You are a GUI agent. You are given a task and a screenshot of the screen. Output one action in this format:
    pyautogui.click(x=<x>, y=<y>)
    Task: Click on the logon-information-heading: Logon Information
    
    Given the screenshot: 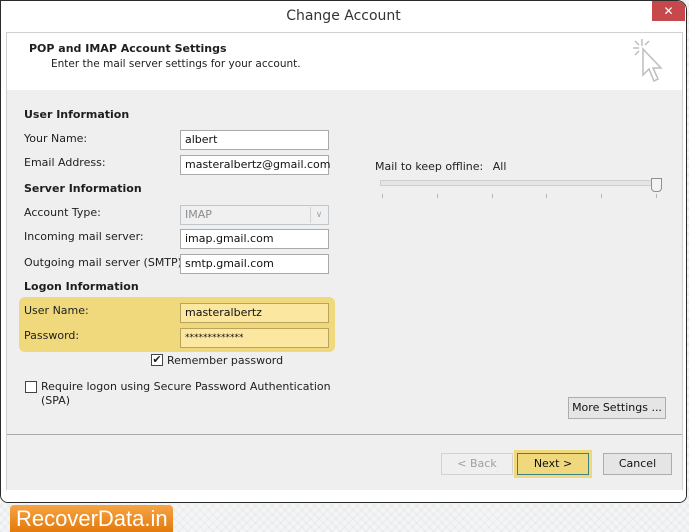 What is the action you would take?
    pyautogui.click(x=81, y=286)
    